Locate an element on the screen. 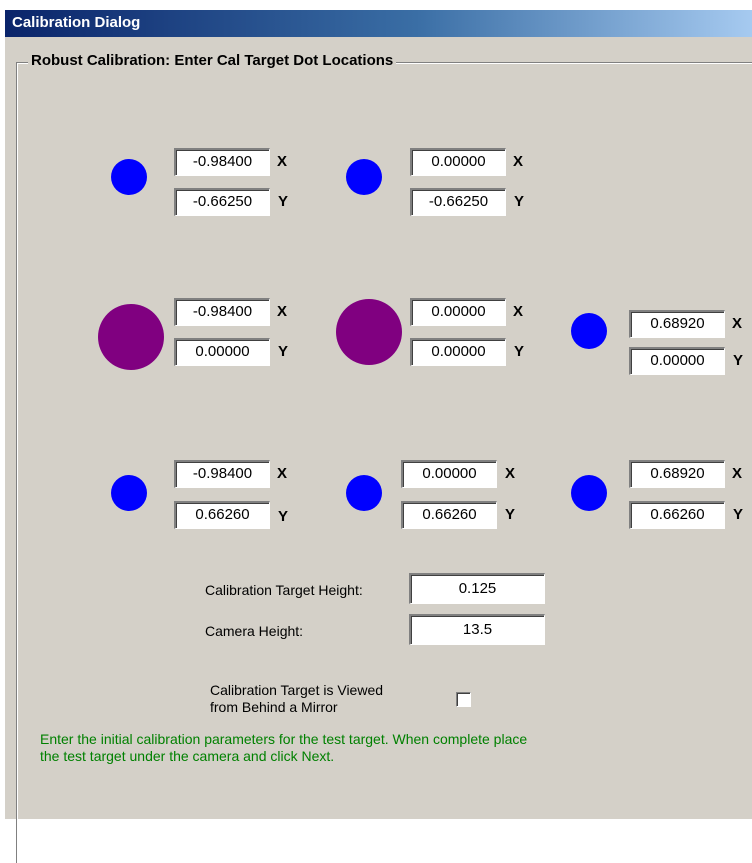 The image size is (752, 863). dot6-x-input: -0.98400 is located at coordinates (222, 474).